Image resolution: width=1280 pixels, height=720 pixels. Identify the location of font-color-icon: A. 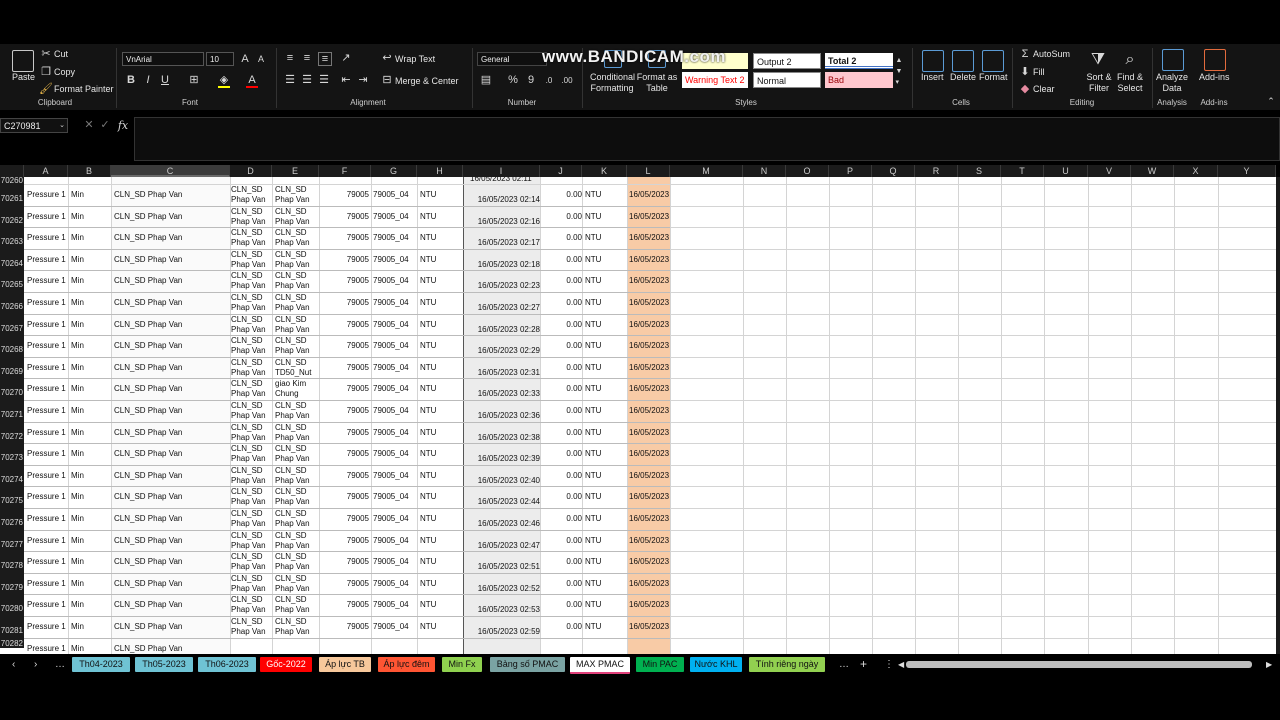
(252, 81).